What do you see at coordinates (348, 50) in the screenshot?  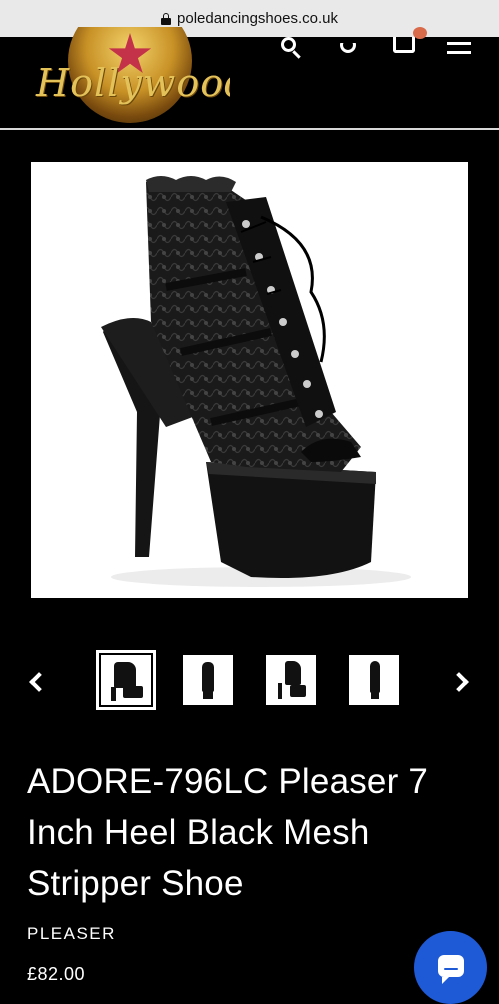 I see `account-icon` at bounding box center [348, 50].